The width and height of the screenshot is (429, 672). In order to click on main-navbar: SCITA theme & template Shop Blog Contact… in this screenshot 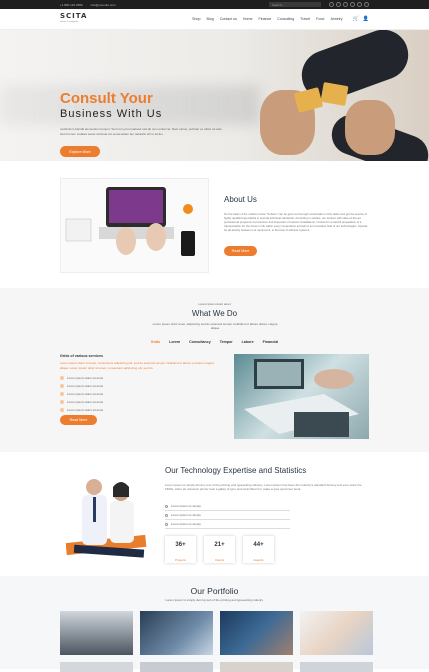, I will do `click(214, 19)`.